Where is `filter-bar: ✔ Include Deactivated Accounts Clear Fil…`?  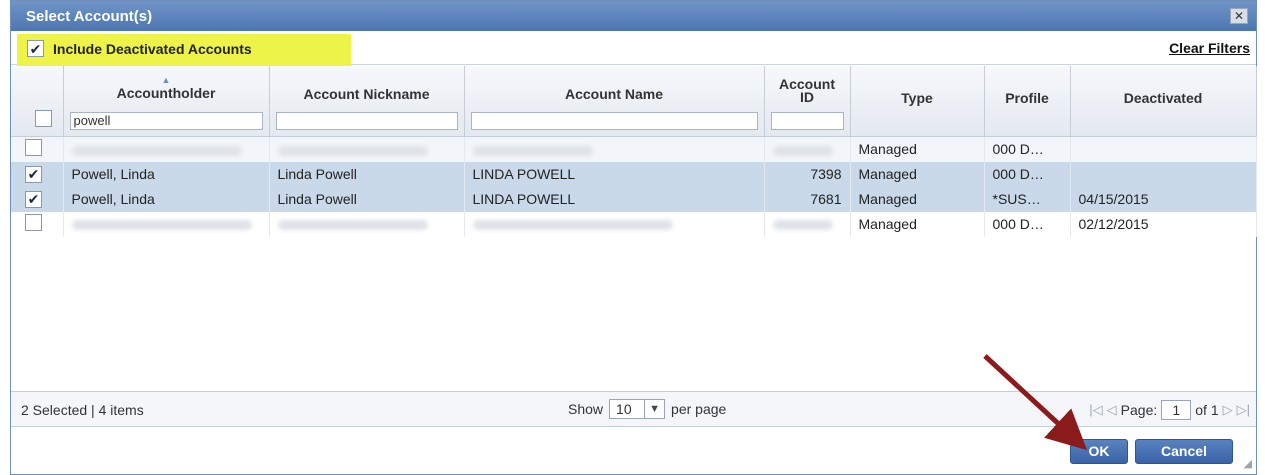 filter-bar: ✔ Include Deactivated Accounts Clear Fil… is located at coordinates (633, 50).